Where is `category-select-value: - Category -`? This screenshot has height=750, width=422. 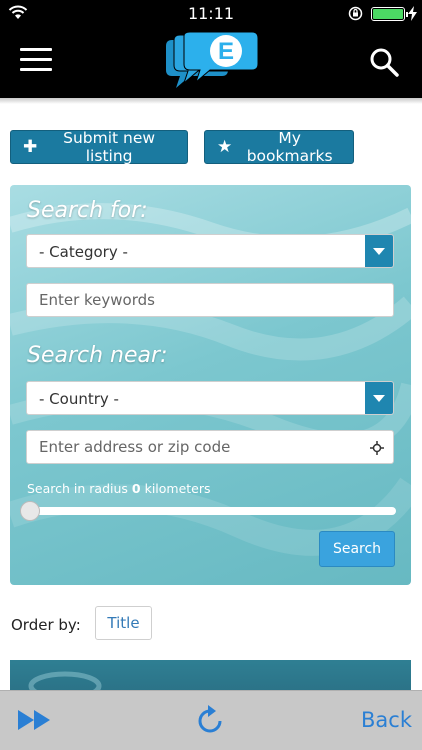
category-select-value: - Category - is located at coordinates (83, 252).